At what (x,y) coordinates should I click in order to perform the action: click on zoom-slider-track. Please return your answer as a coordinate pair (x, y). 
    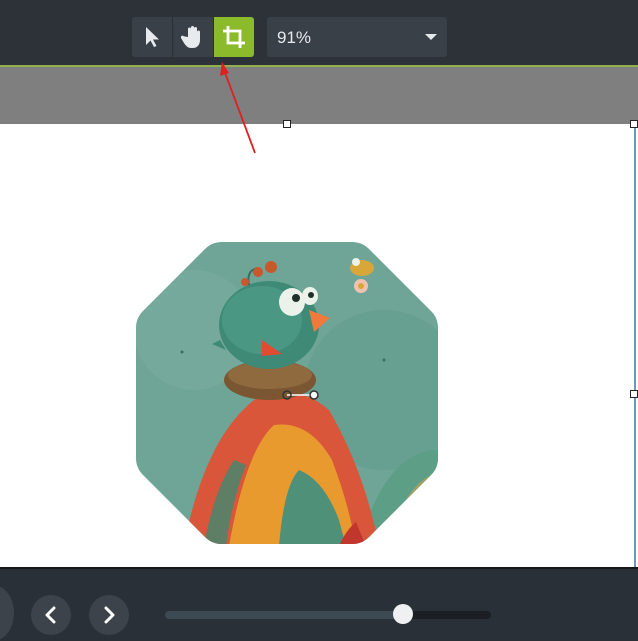
    Looking at the image, I should click on (328, 615).